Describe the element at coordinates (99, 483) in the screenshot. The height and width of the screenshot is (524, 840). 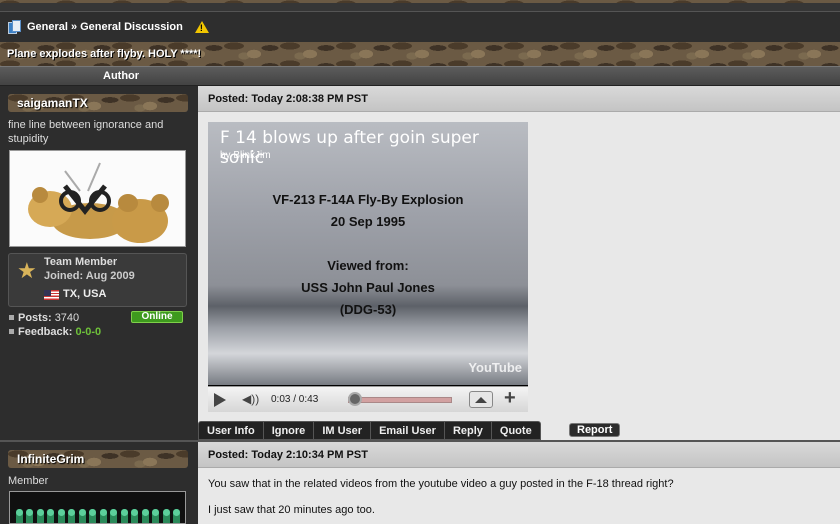
I see `post-author-panel-2: InfiniteGrim Member` at that location.